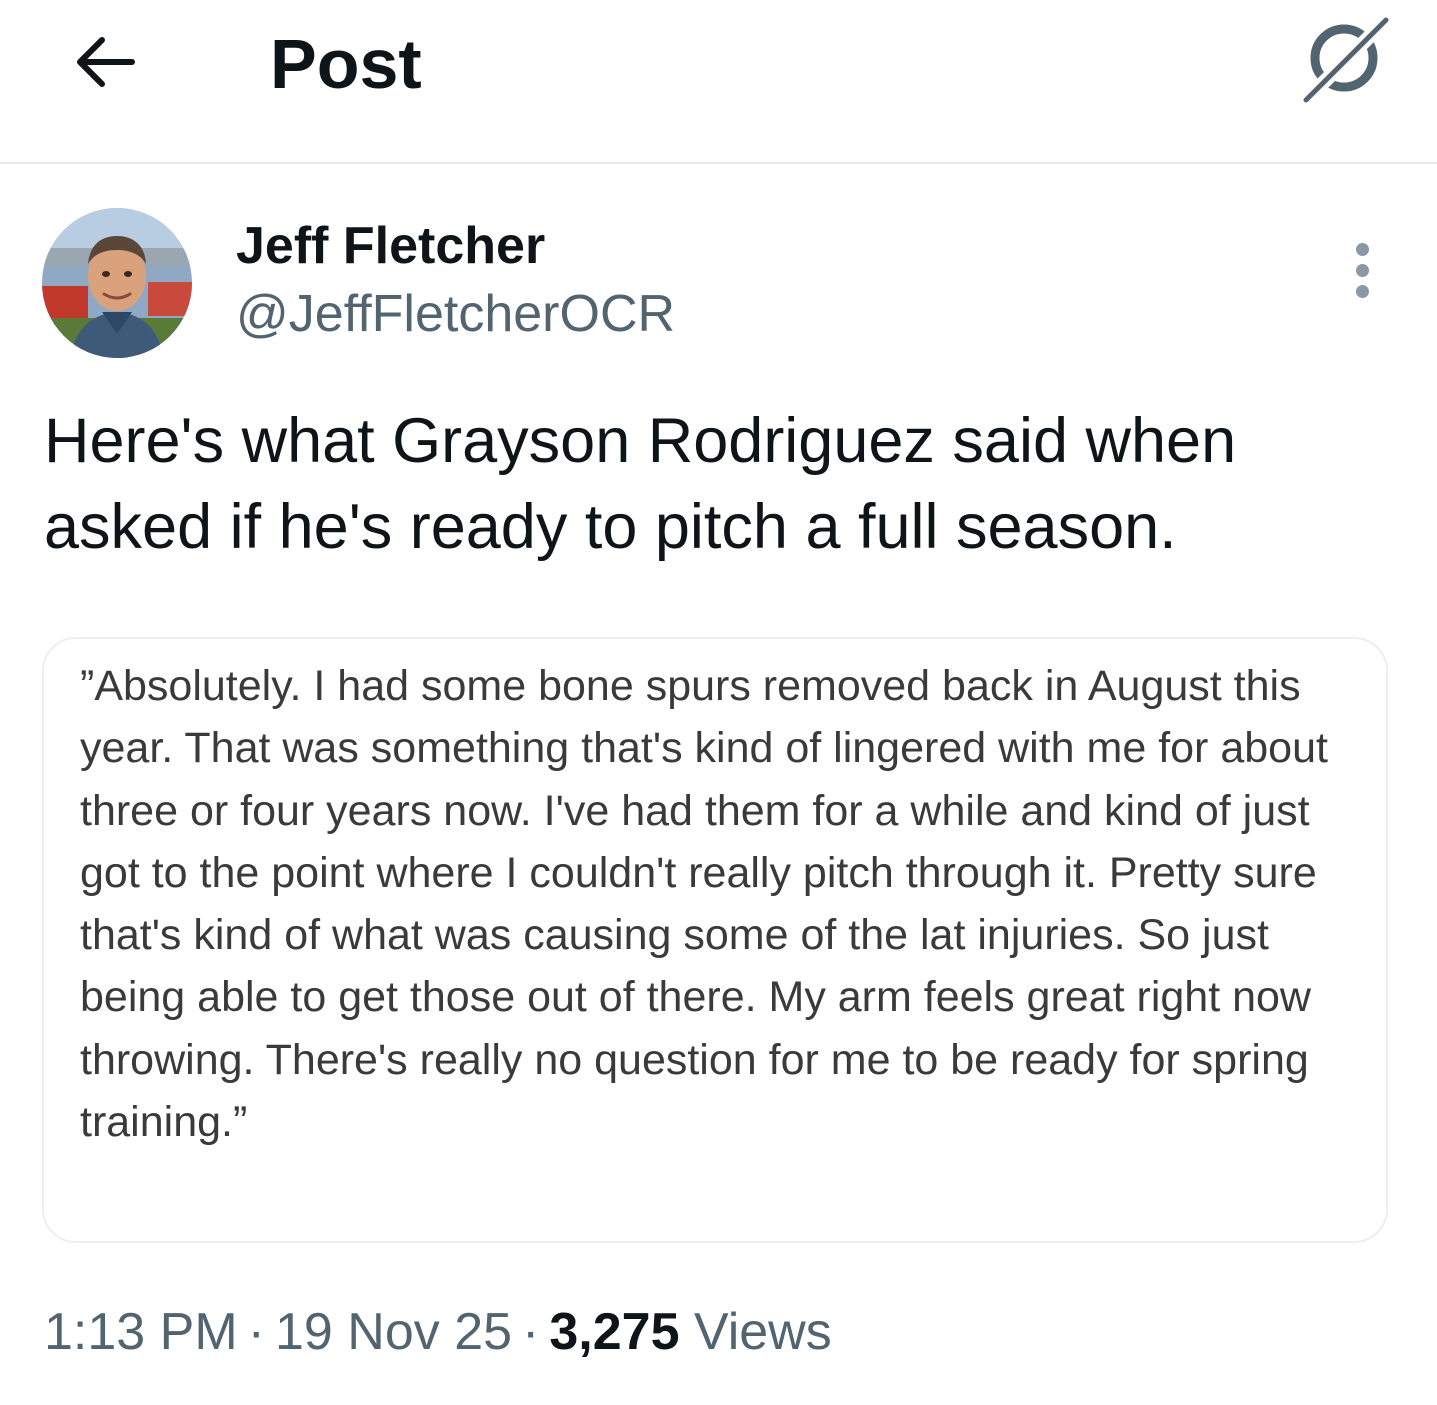 The image size is (1437, 1405). What do you see at coordinates (1362, 249) in the screenshot?
I see `more-vertical-icon` at bounding box center [1362, 249].